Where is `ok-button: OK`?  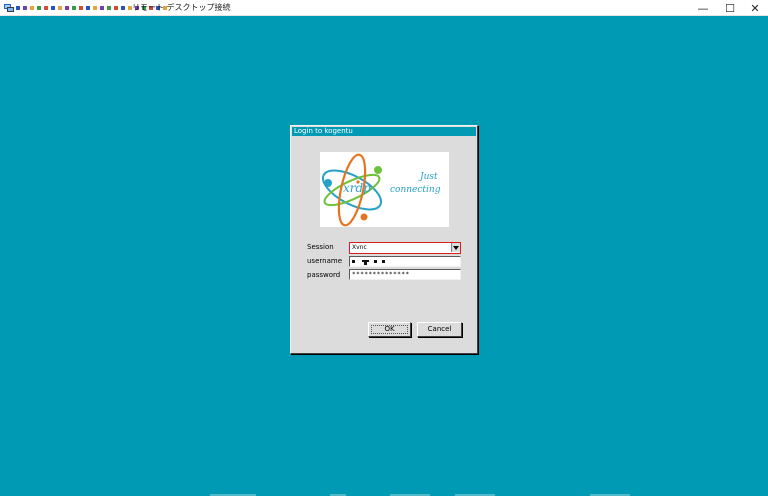
ok-button: OK is located at coordinates (389, 329).